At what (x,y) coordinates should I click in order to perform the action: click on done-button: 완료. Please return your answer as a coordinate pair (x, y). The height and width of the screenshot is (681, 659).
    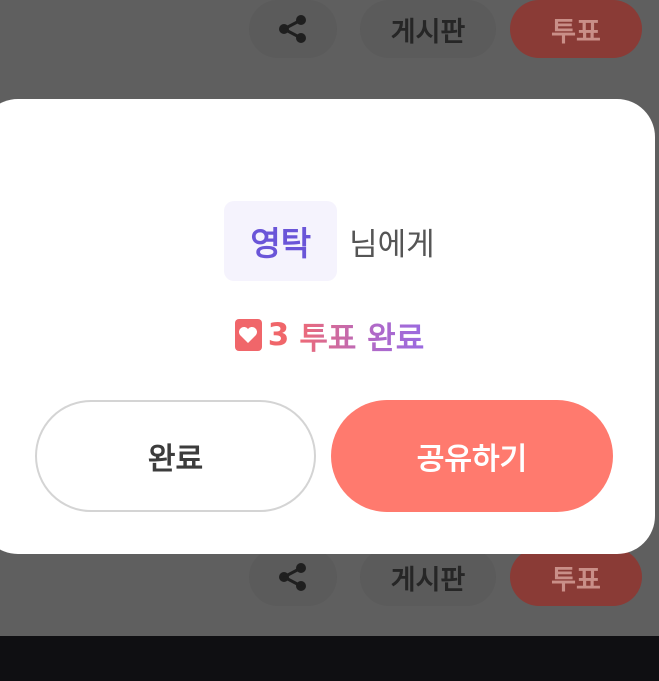
    Looking at the image, I should click on (175, 456).